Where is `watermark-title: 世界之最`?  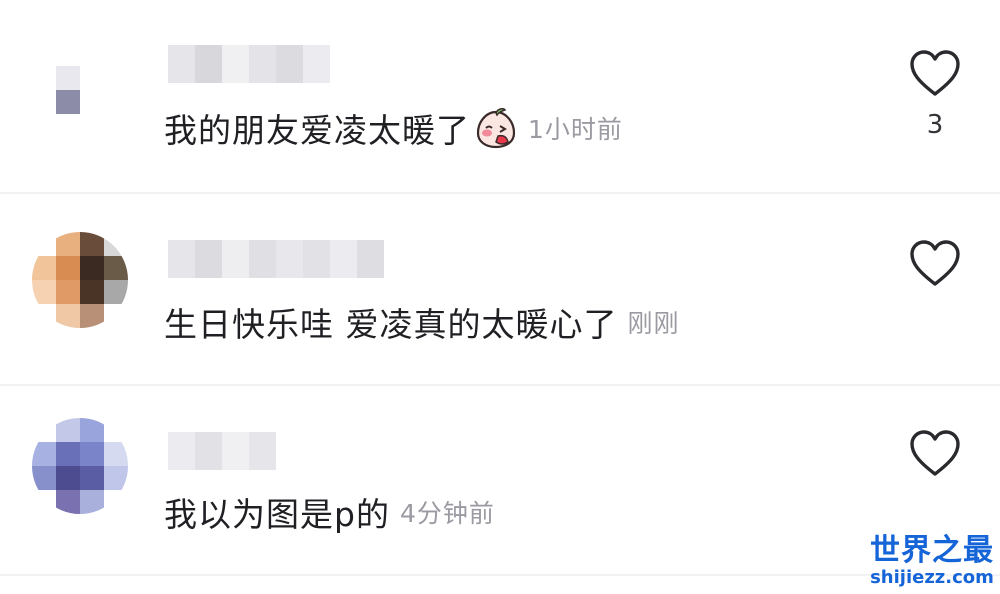 watermark-title: 世界之最 is located at coordinates (932, 550).